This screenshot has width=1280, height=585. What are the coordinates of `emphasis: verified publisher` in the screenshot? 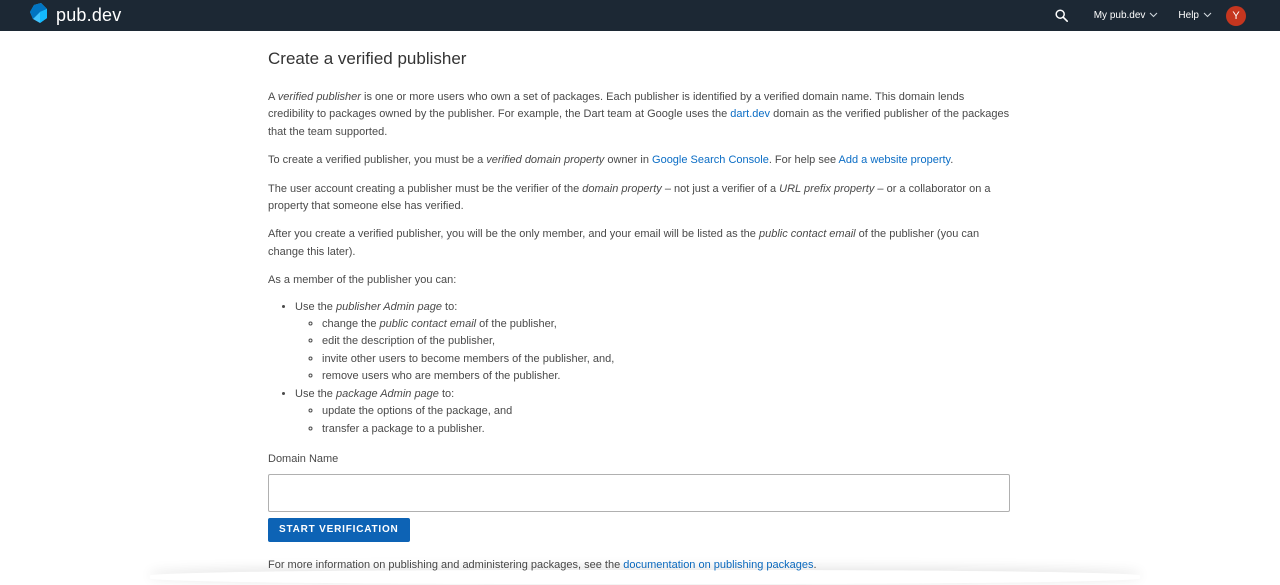 It's located at (319, 97).